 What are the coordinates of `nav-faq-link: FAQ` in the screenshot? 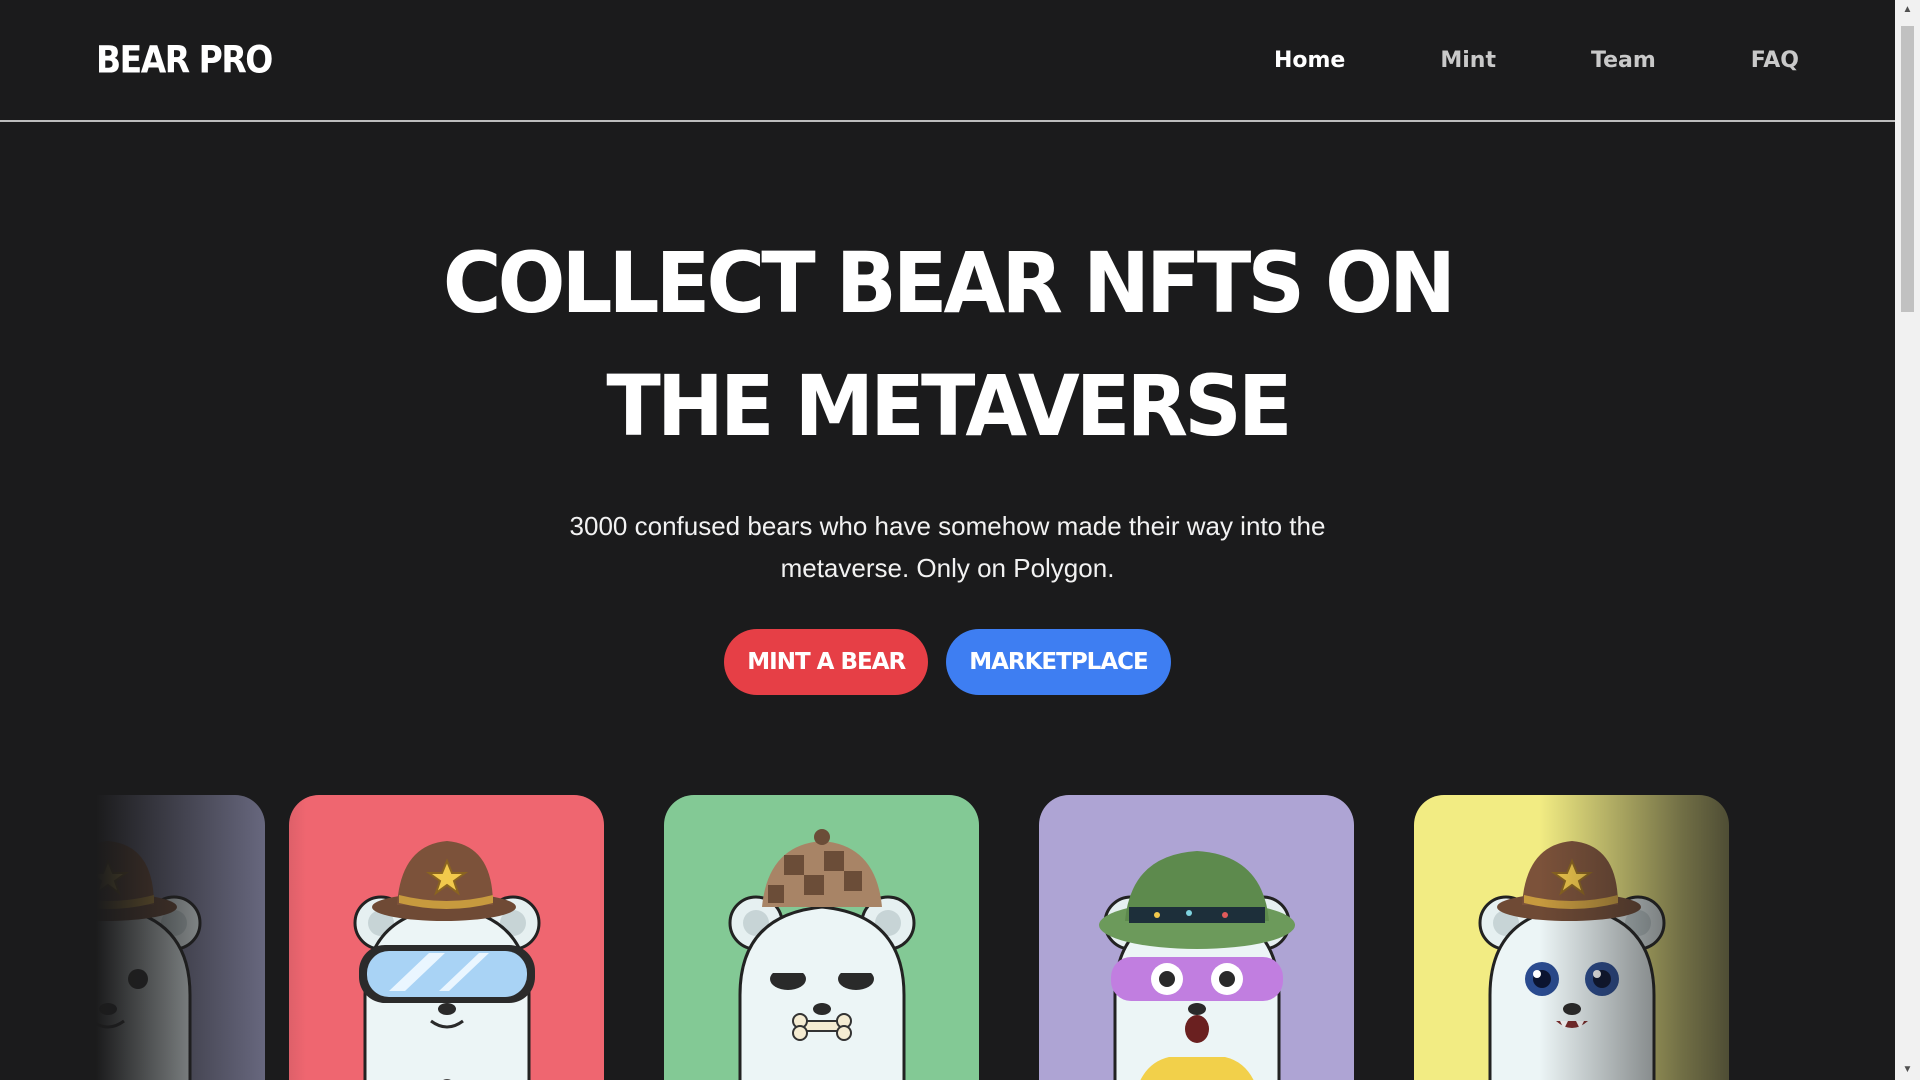 It's located at (1775, 60).